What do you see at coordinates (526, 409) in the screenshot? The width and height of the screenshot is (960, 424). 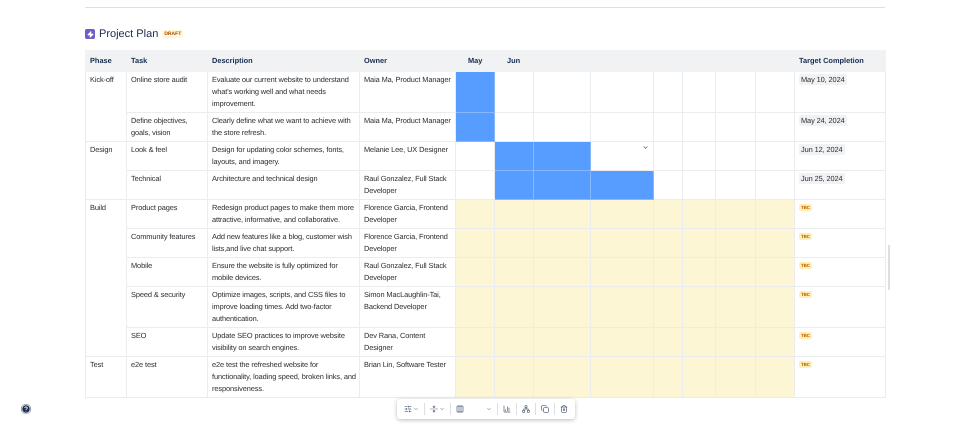 I see `hierarchy-icon` at bounding box center [526, 409].